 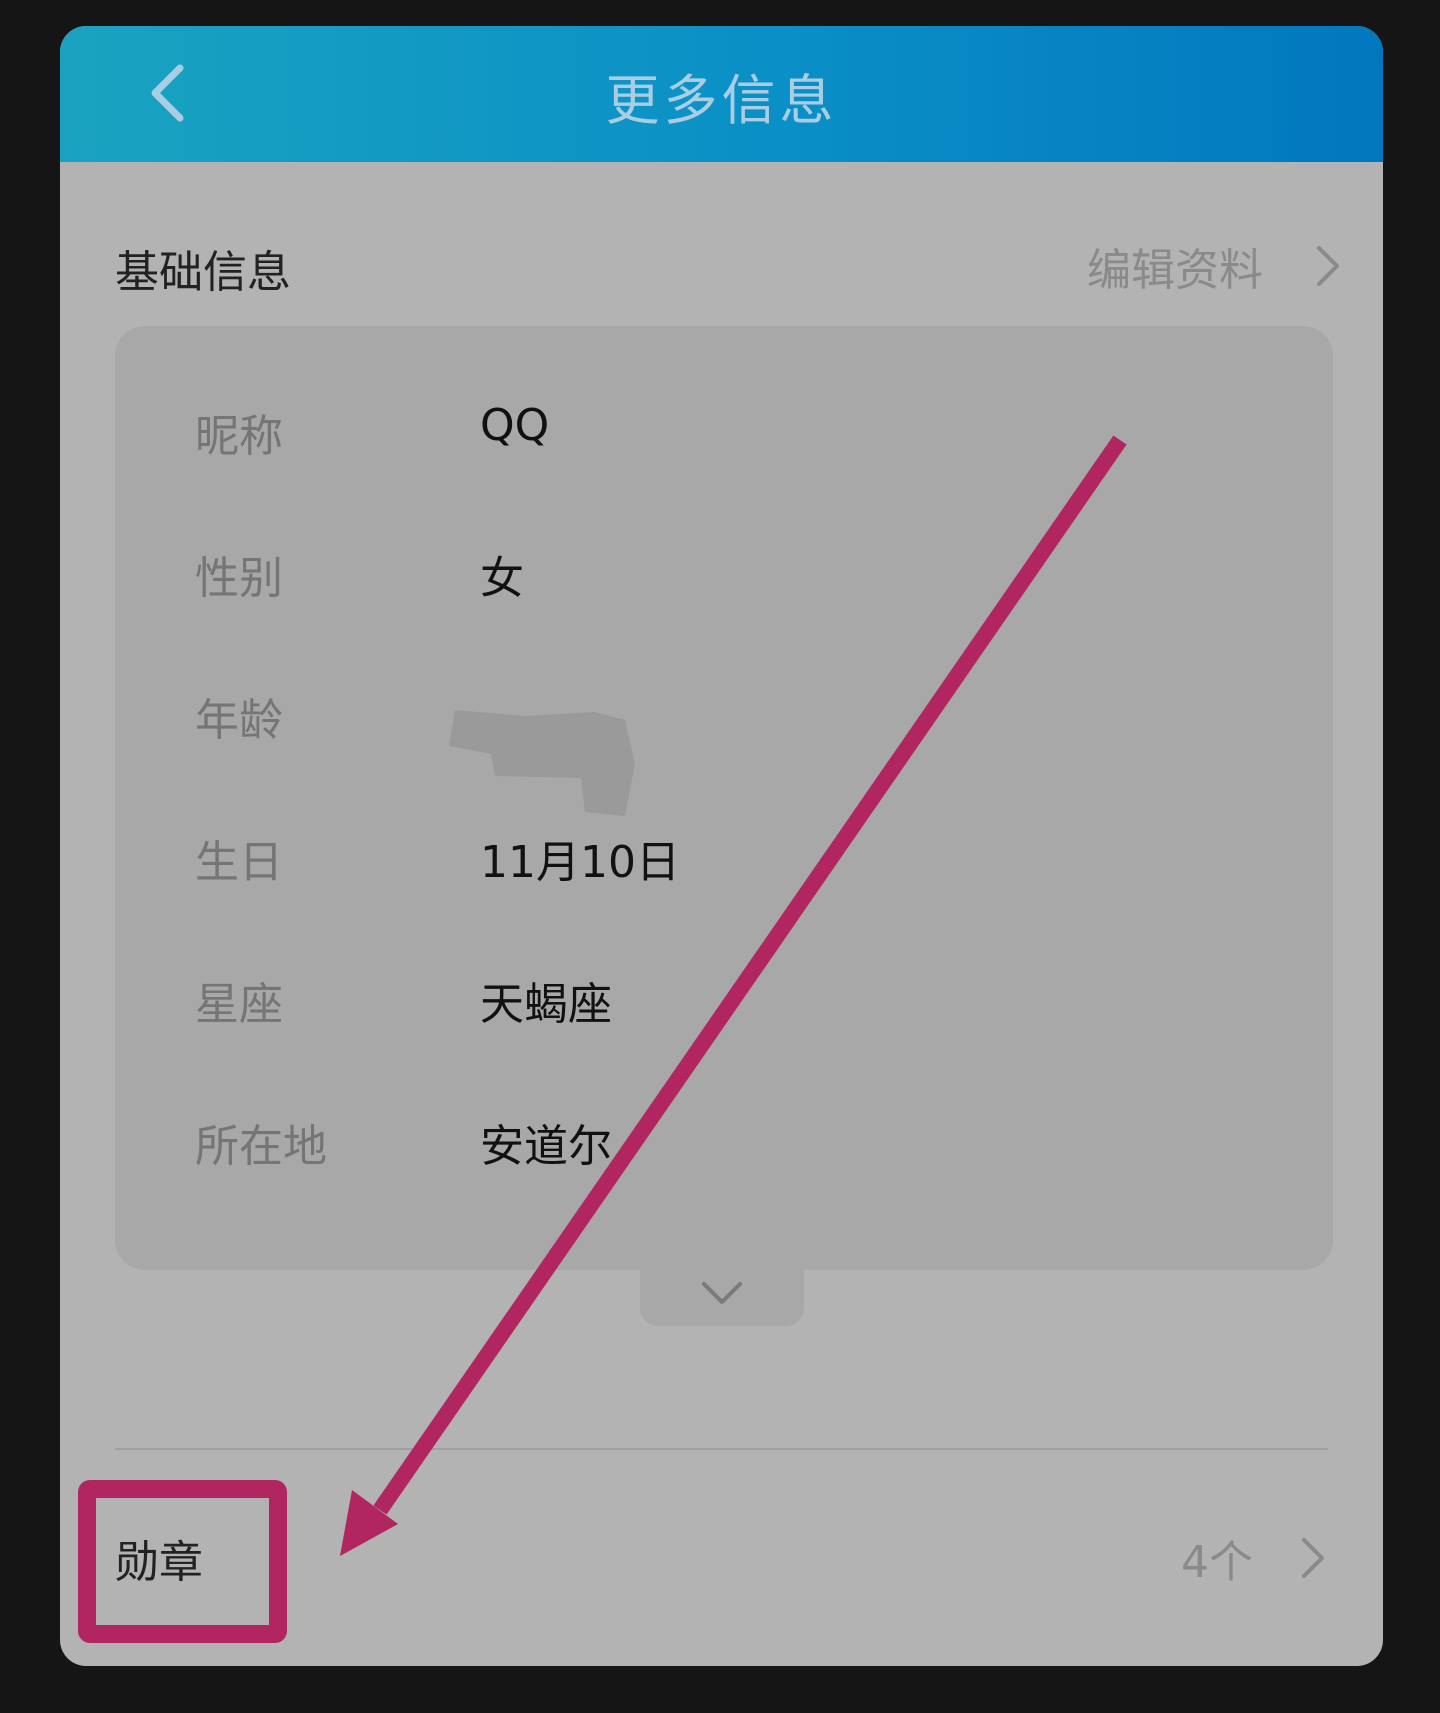 What do you see at coordinates (239, 1004) in the screenshot?
I see `zodiac-label: 星座` at bounding box center [239, 1004].